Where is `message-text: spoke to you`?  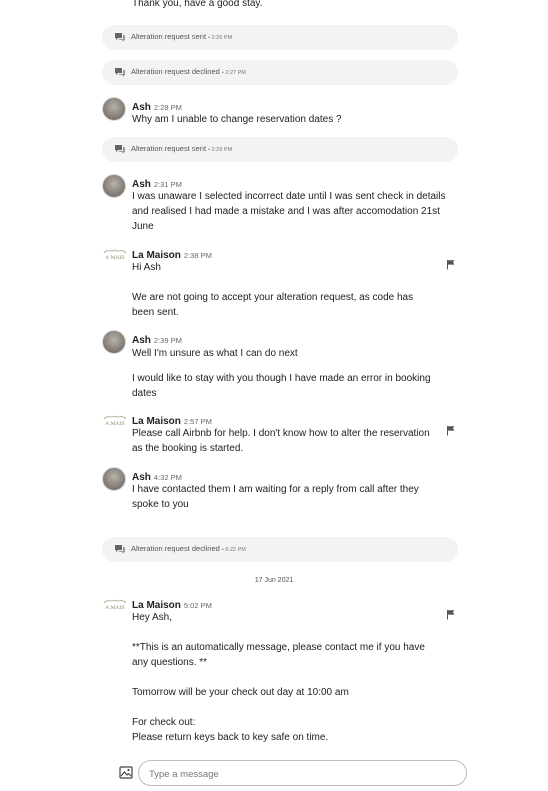 message-text: spoke to you is located at coordinates (160, 504).